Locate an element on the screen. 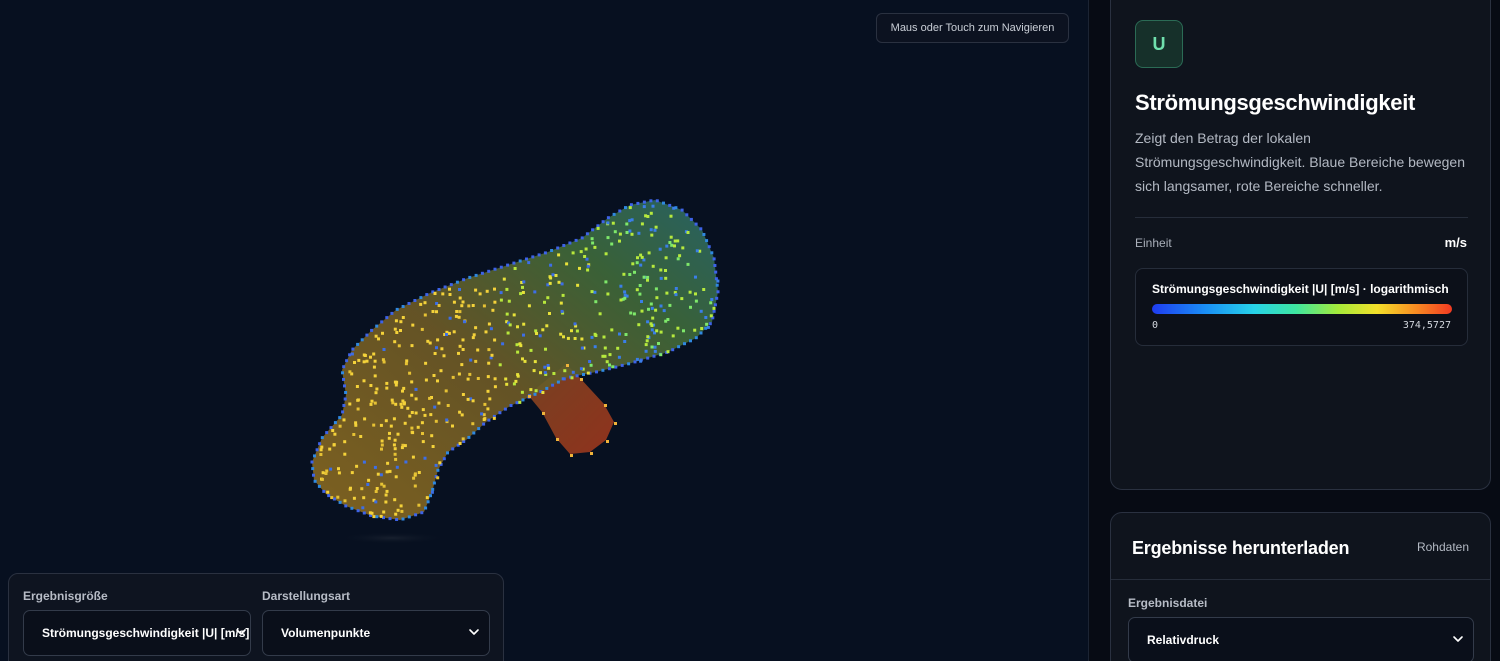 Image resolution: width=1500 pixels, height=661 pixels. quantity-badge: U is located at coordinates (1159, 44).